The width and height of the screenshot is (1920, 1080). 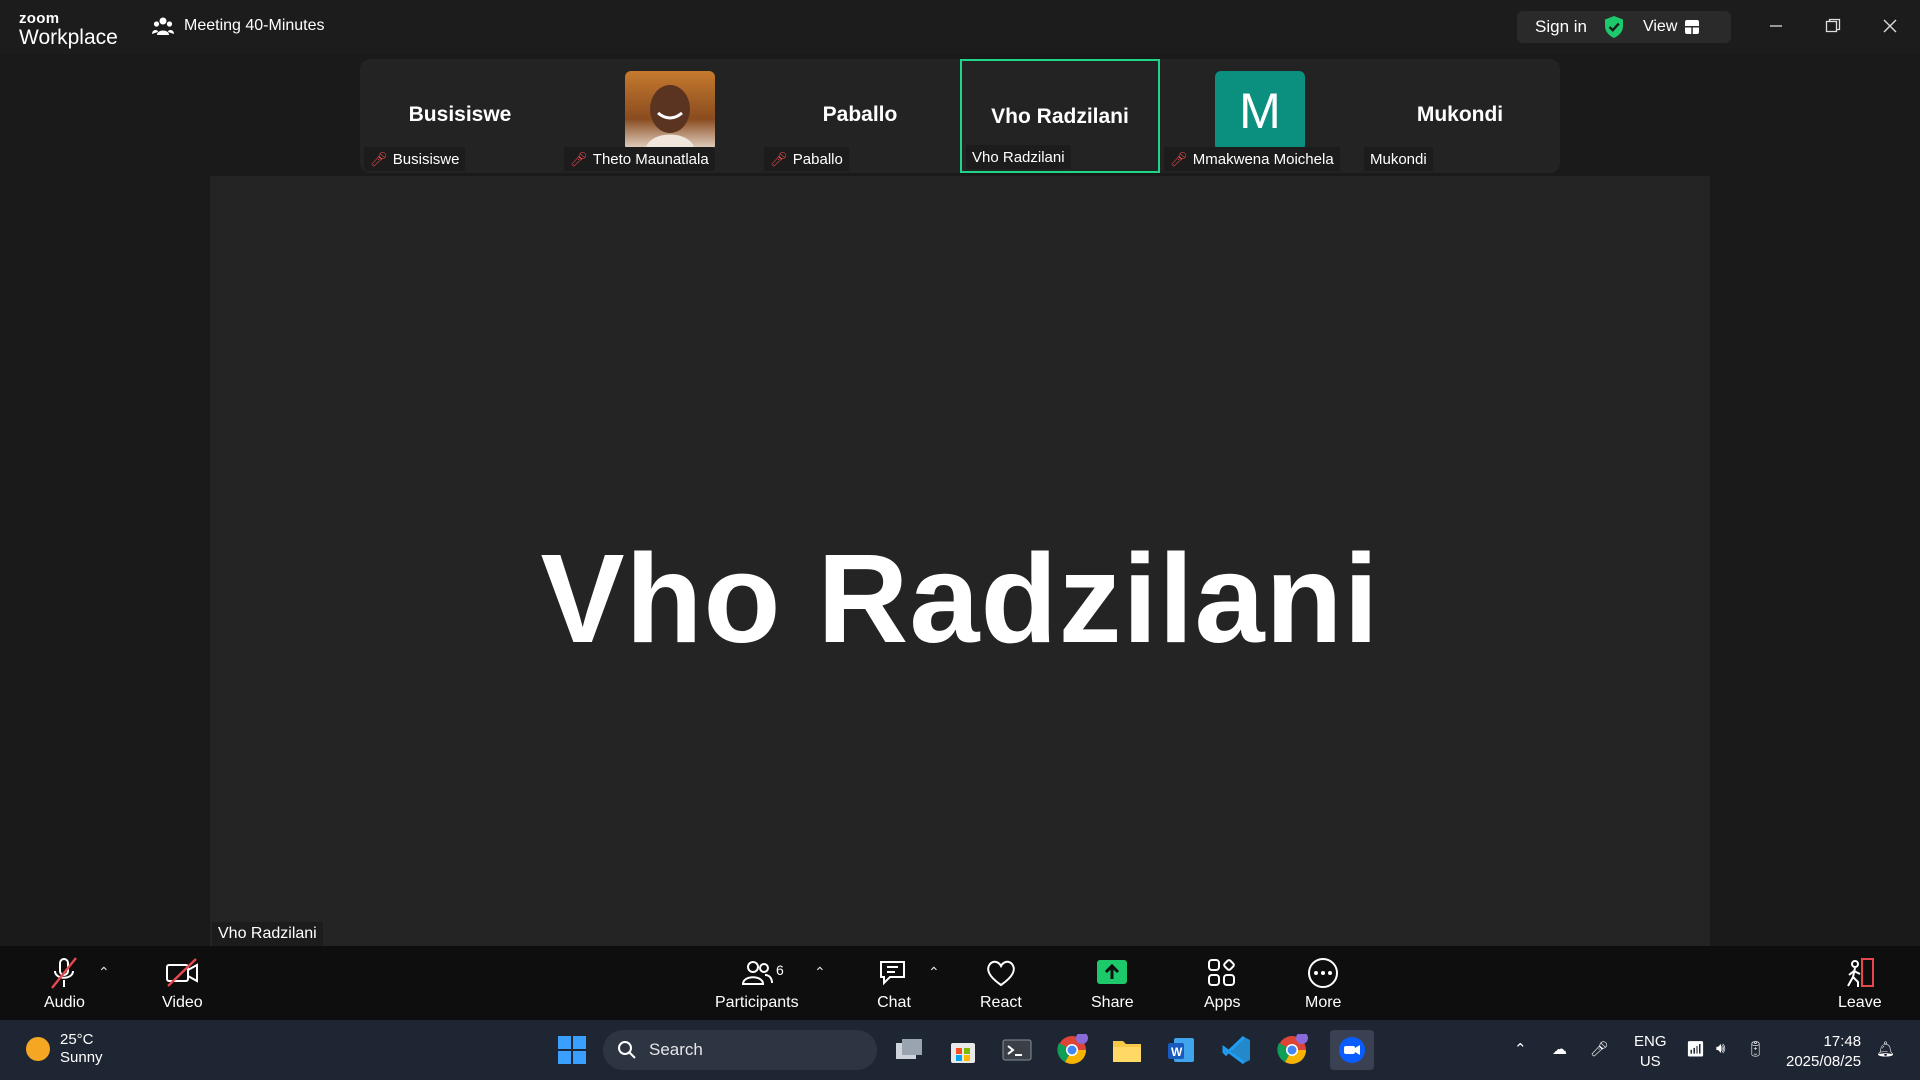 What do you see at coordinates (1018, 157) in the screenshot?
I see `tile-name-label: Vho Radzilani` at bounding box center [1018, 157].